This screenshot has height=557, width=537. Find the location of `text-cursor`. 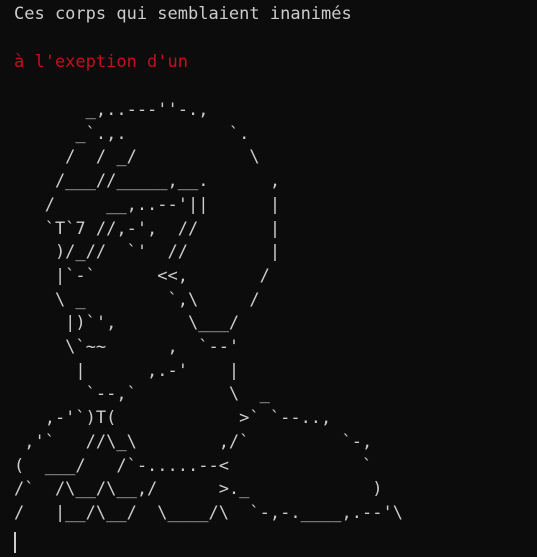

text-cursor is located at coordinates (15, 542).